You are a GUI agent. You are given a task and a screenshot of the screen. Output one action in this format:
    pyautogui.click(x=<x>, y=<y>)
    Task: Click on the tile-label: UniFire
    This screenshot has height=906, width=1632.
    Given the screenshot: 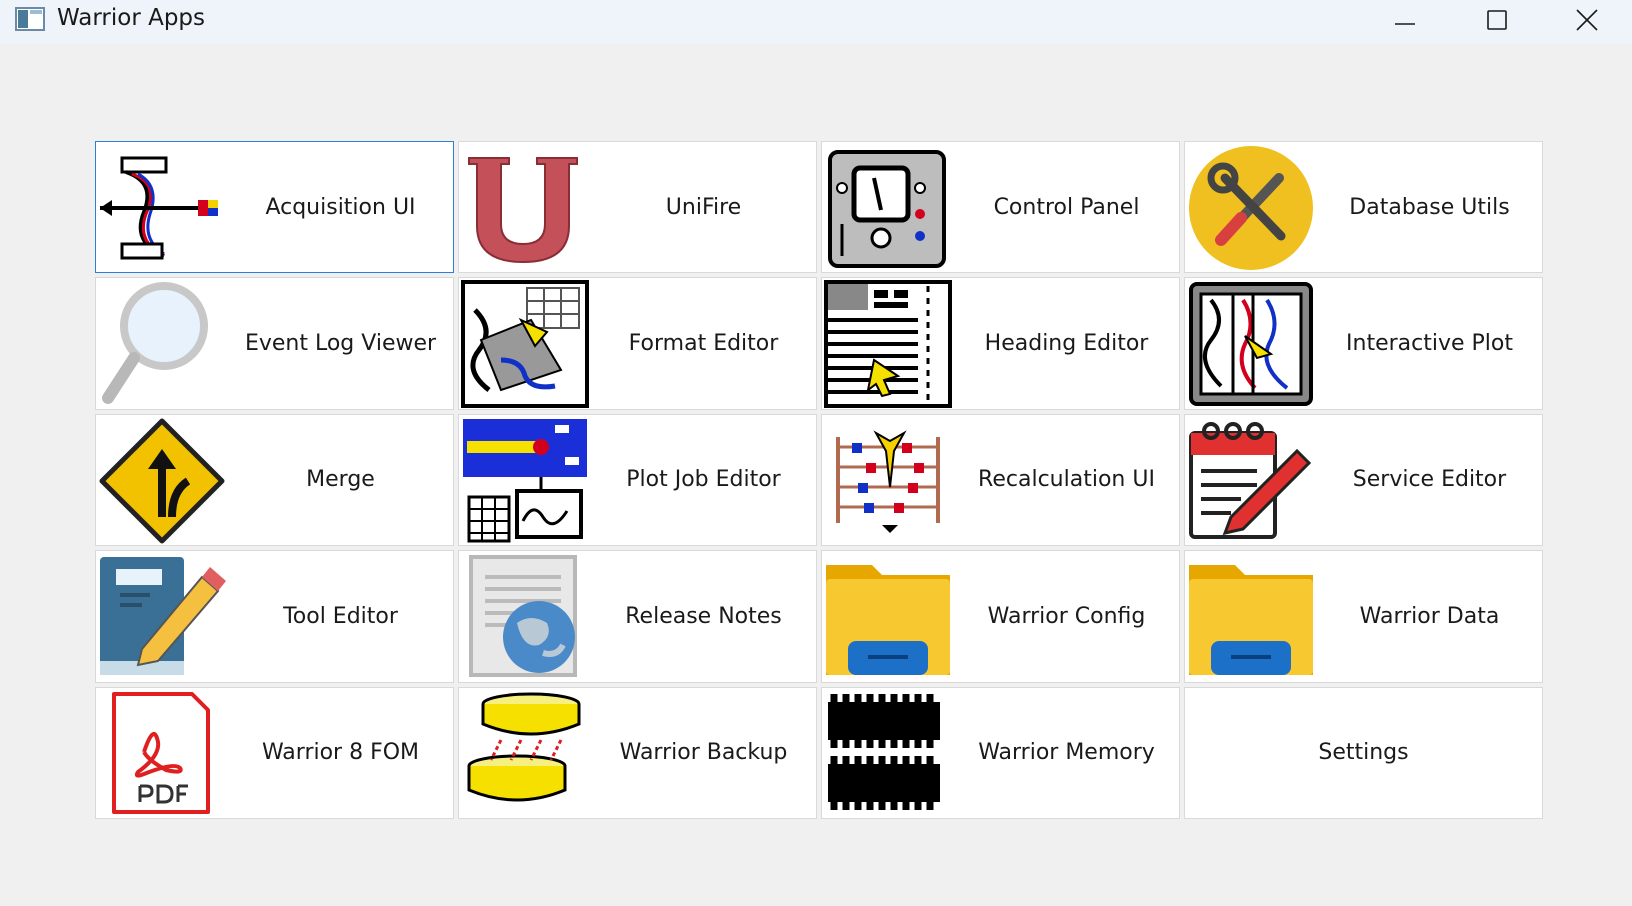 What is the action you would take?
    pyautogui.click(x=703, y=207)
    